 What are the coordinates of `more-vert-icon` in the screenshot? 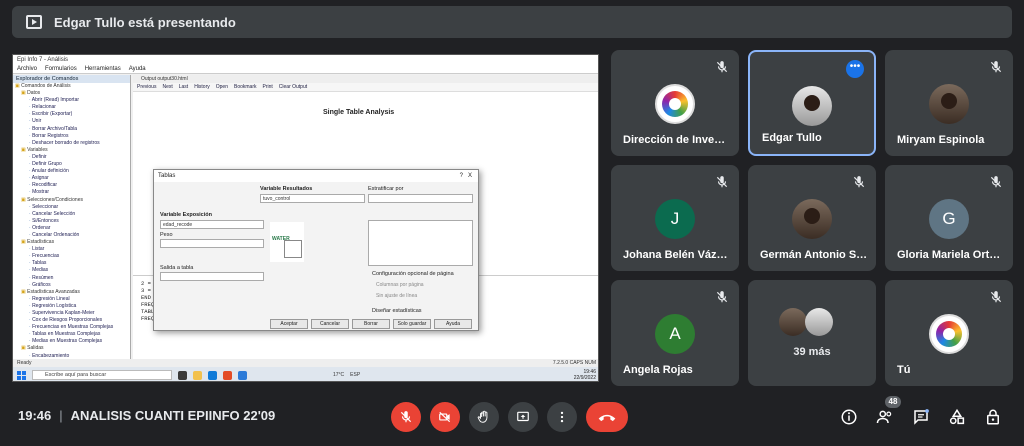 It's located at (562, 417).